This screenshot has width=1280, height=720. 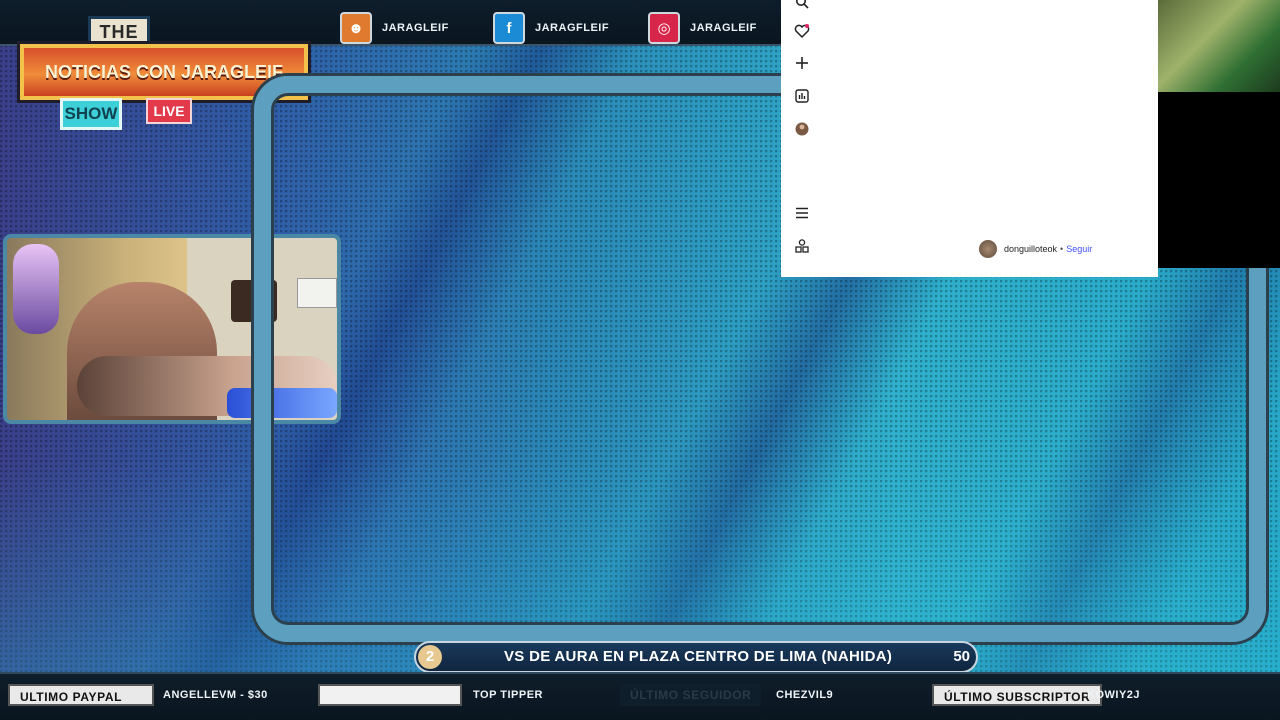 What do you see at coordinates (723, 28) in the screenshot?
I see `social-instagram-label: JARAGLEIF` at bounding box center [723, 28].